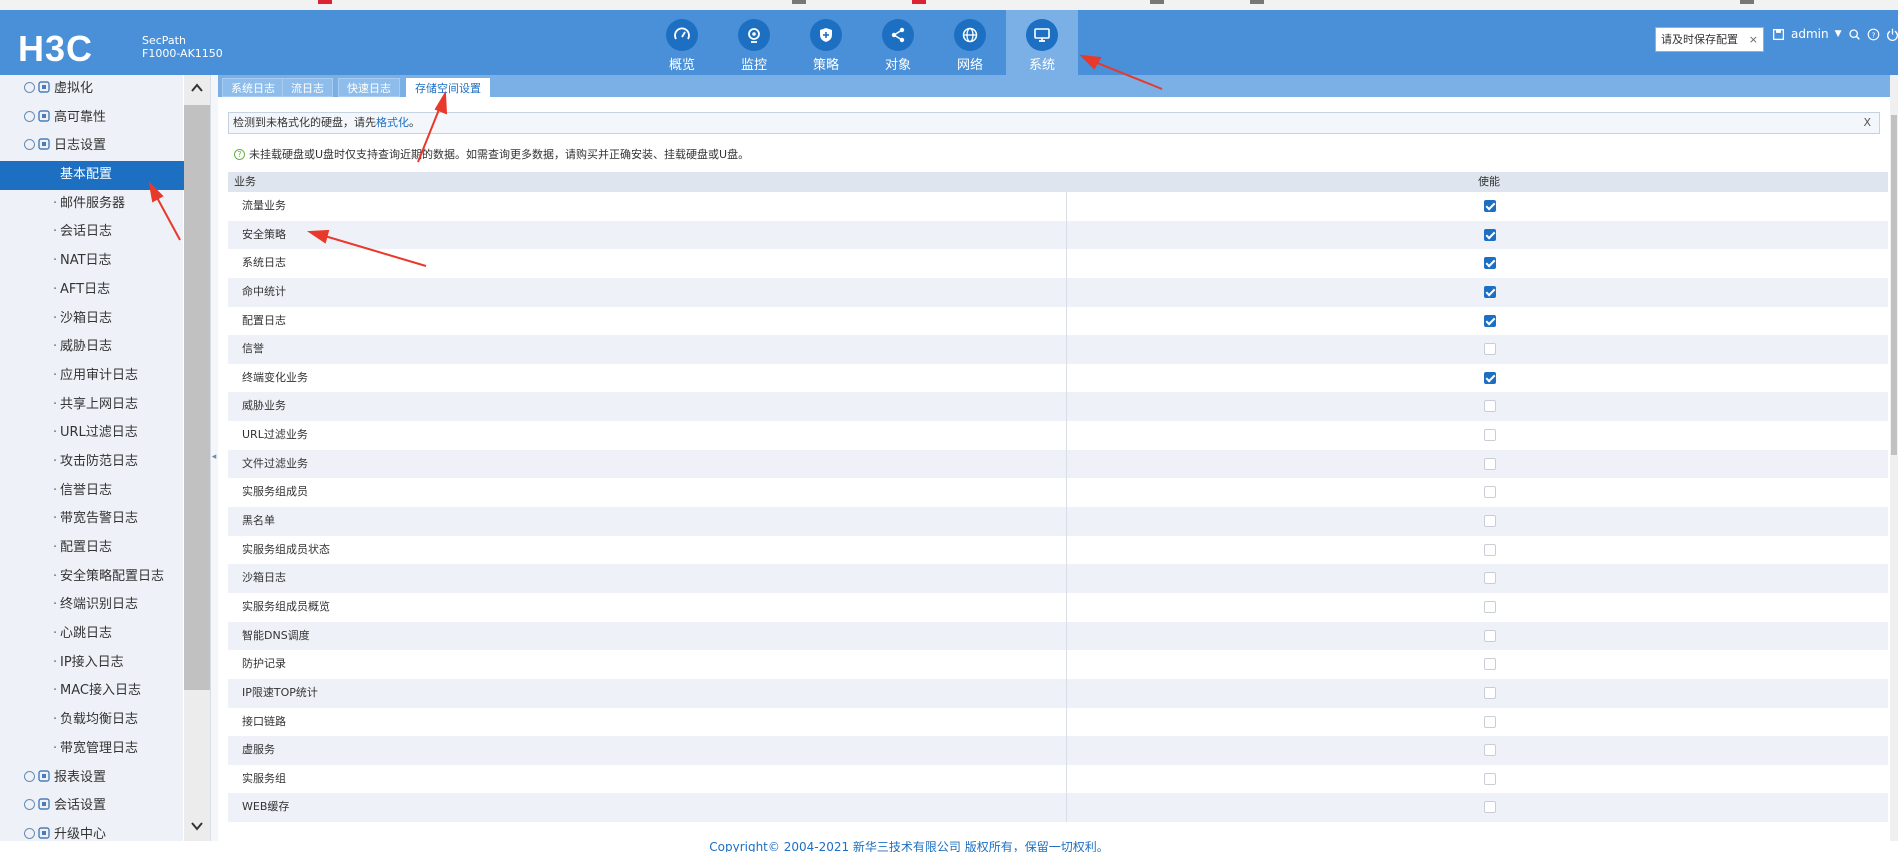 Image resolution: width=1898 pixels, height=852 pixels. I want to click on sidebar-item: · IP接入日志, so click(92, 663).